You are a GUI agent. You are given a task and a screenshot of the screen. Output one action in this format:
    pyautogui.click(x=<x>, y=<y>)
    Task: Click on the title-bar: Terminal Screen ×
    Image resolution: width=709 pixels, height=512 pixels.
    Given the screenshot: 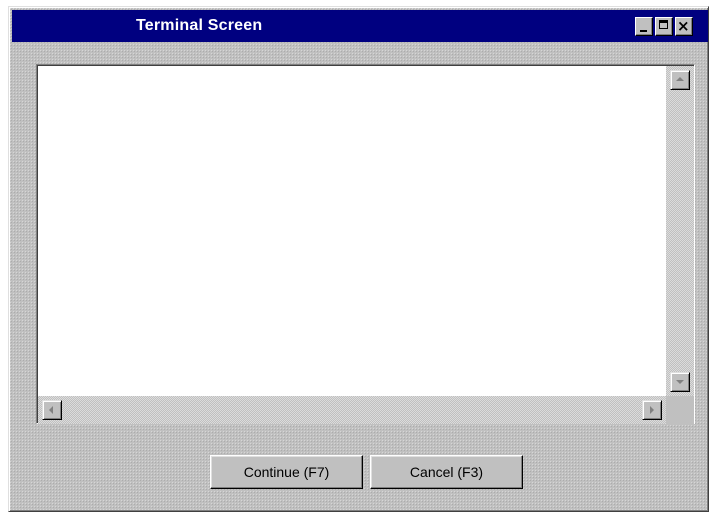 What is the action you would take?
    pyautogui.click(x=360, y=26)
    